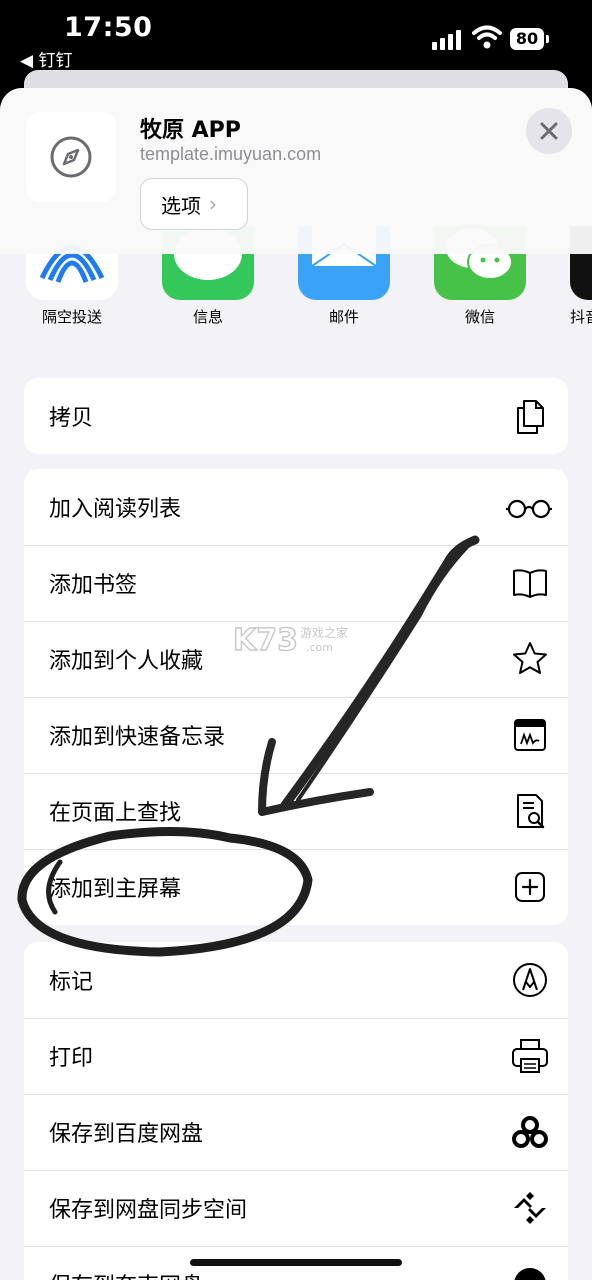 The height and width of the screenshot is (1280, 592). Describe the element at coordinates (487, 37) in the screenshot. I see `wifi-icon` at that location.